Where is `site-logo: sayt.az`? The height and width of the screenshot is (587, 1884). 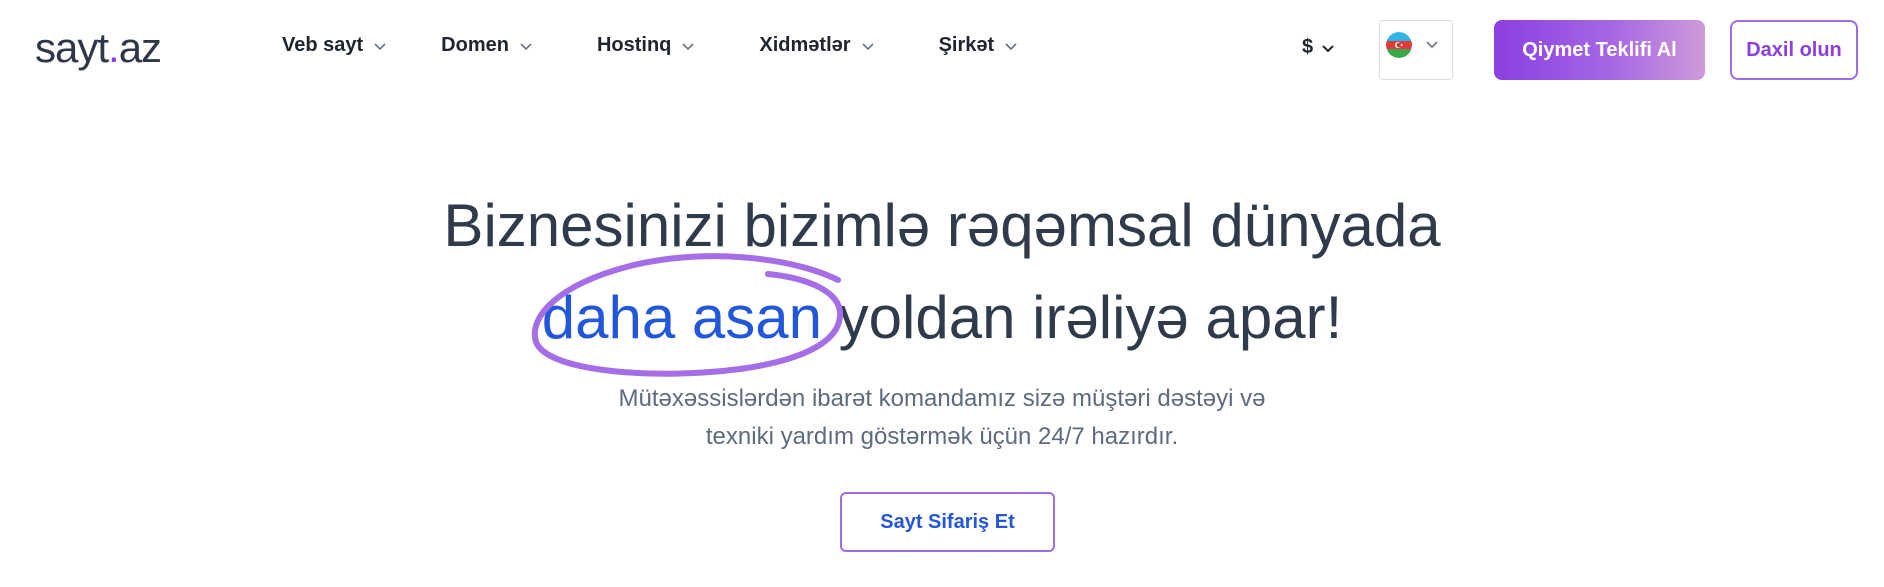
site-logo: sayt.az is located at coordinates (98, 48).